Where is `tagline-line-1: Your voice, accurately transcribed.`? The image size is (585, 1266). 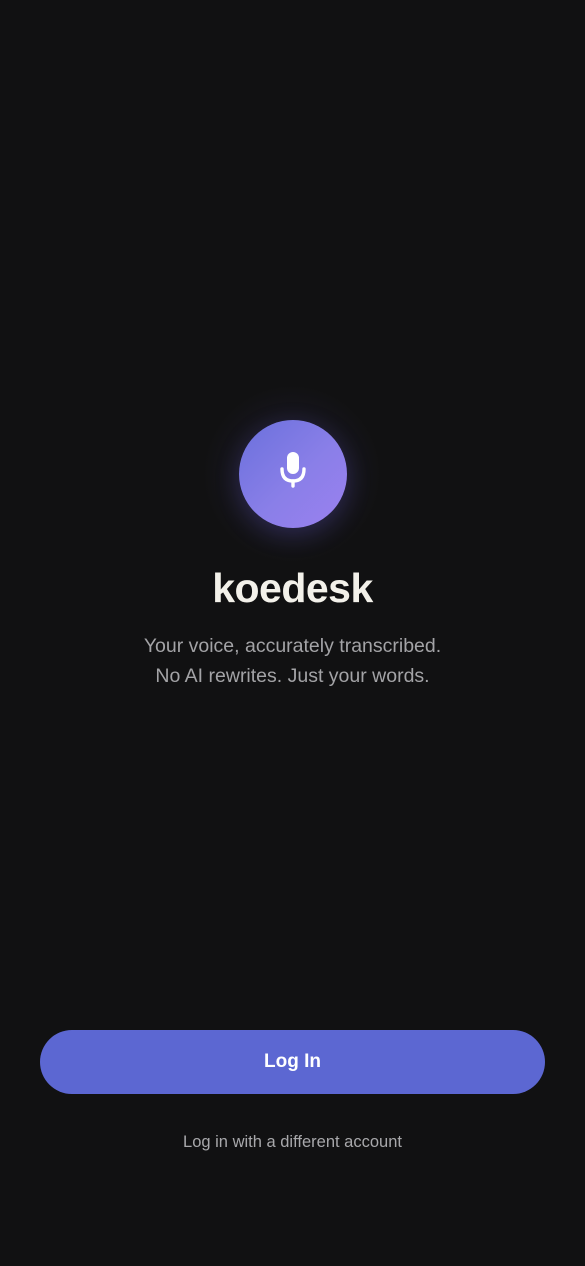 tagline-line-1: Your voice, accurately transcribed. is located at coordinates (292, 646).